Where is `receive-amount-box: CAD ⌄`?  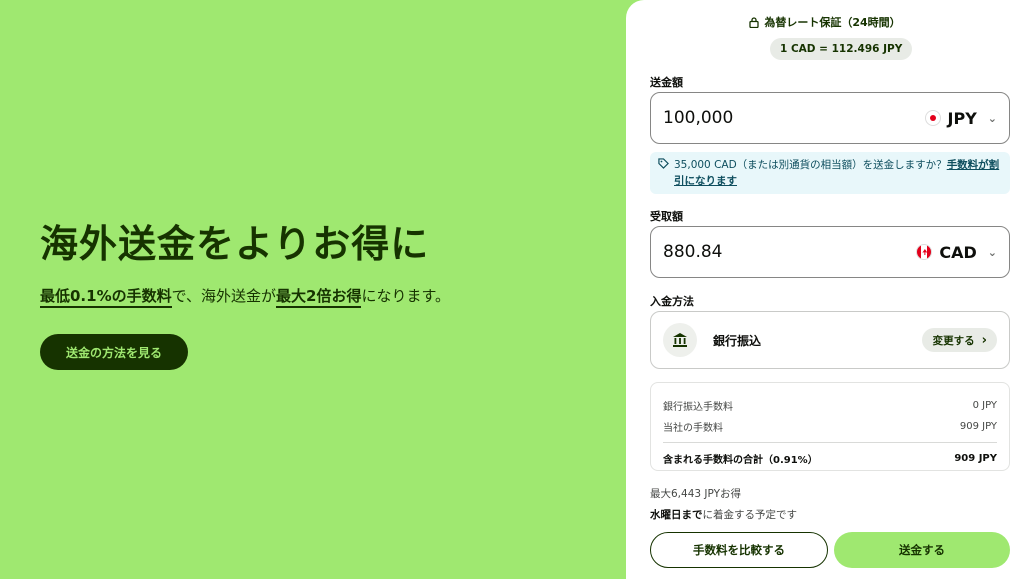 receive-amount-box: CAD ⌄ is located at coordinates (830, 252).